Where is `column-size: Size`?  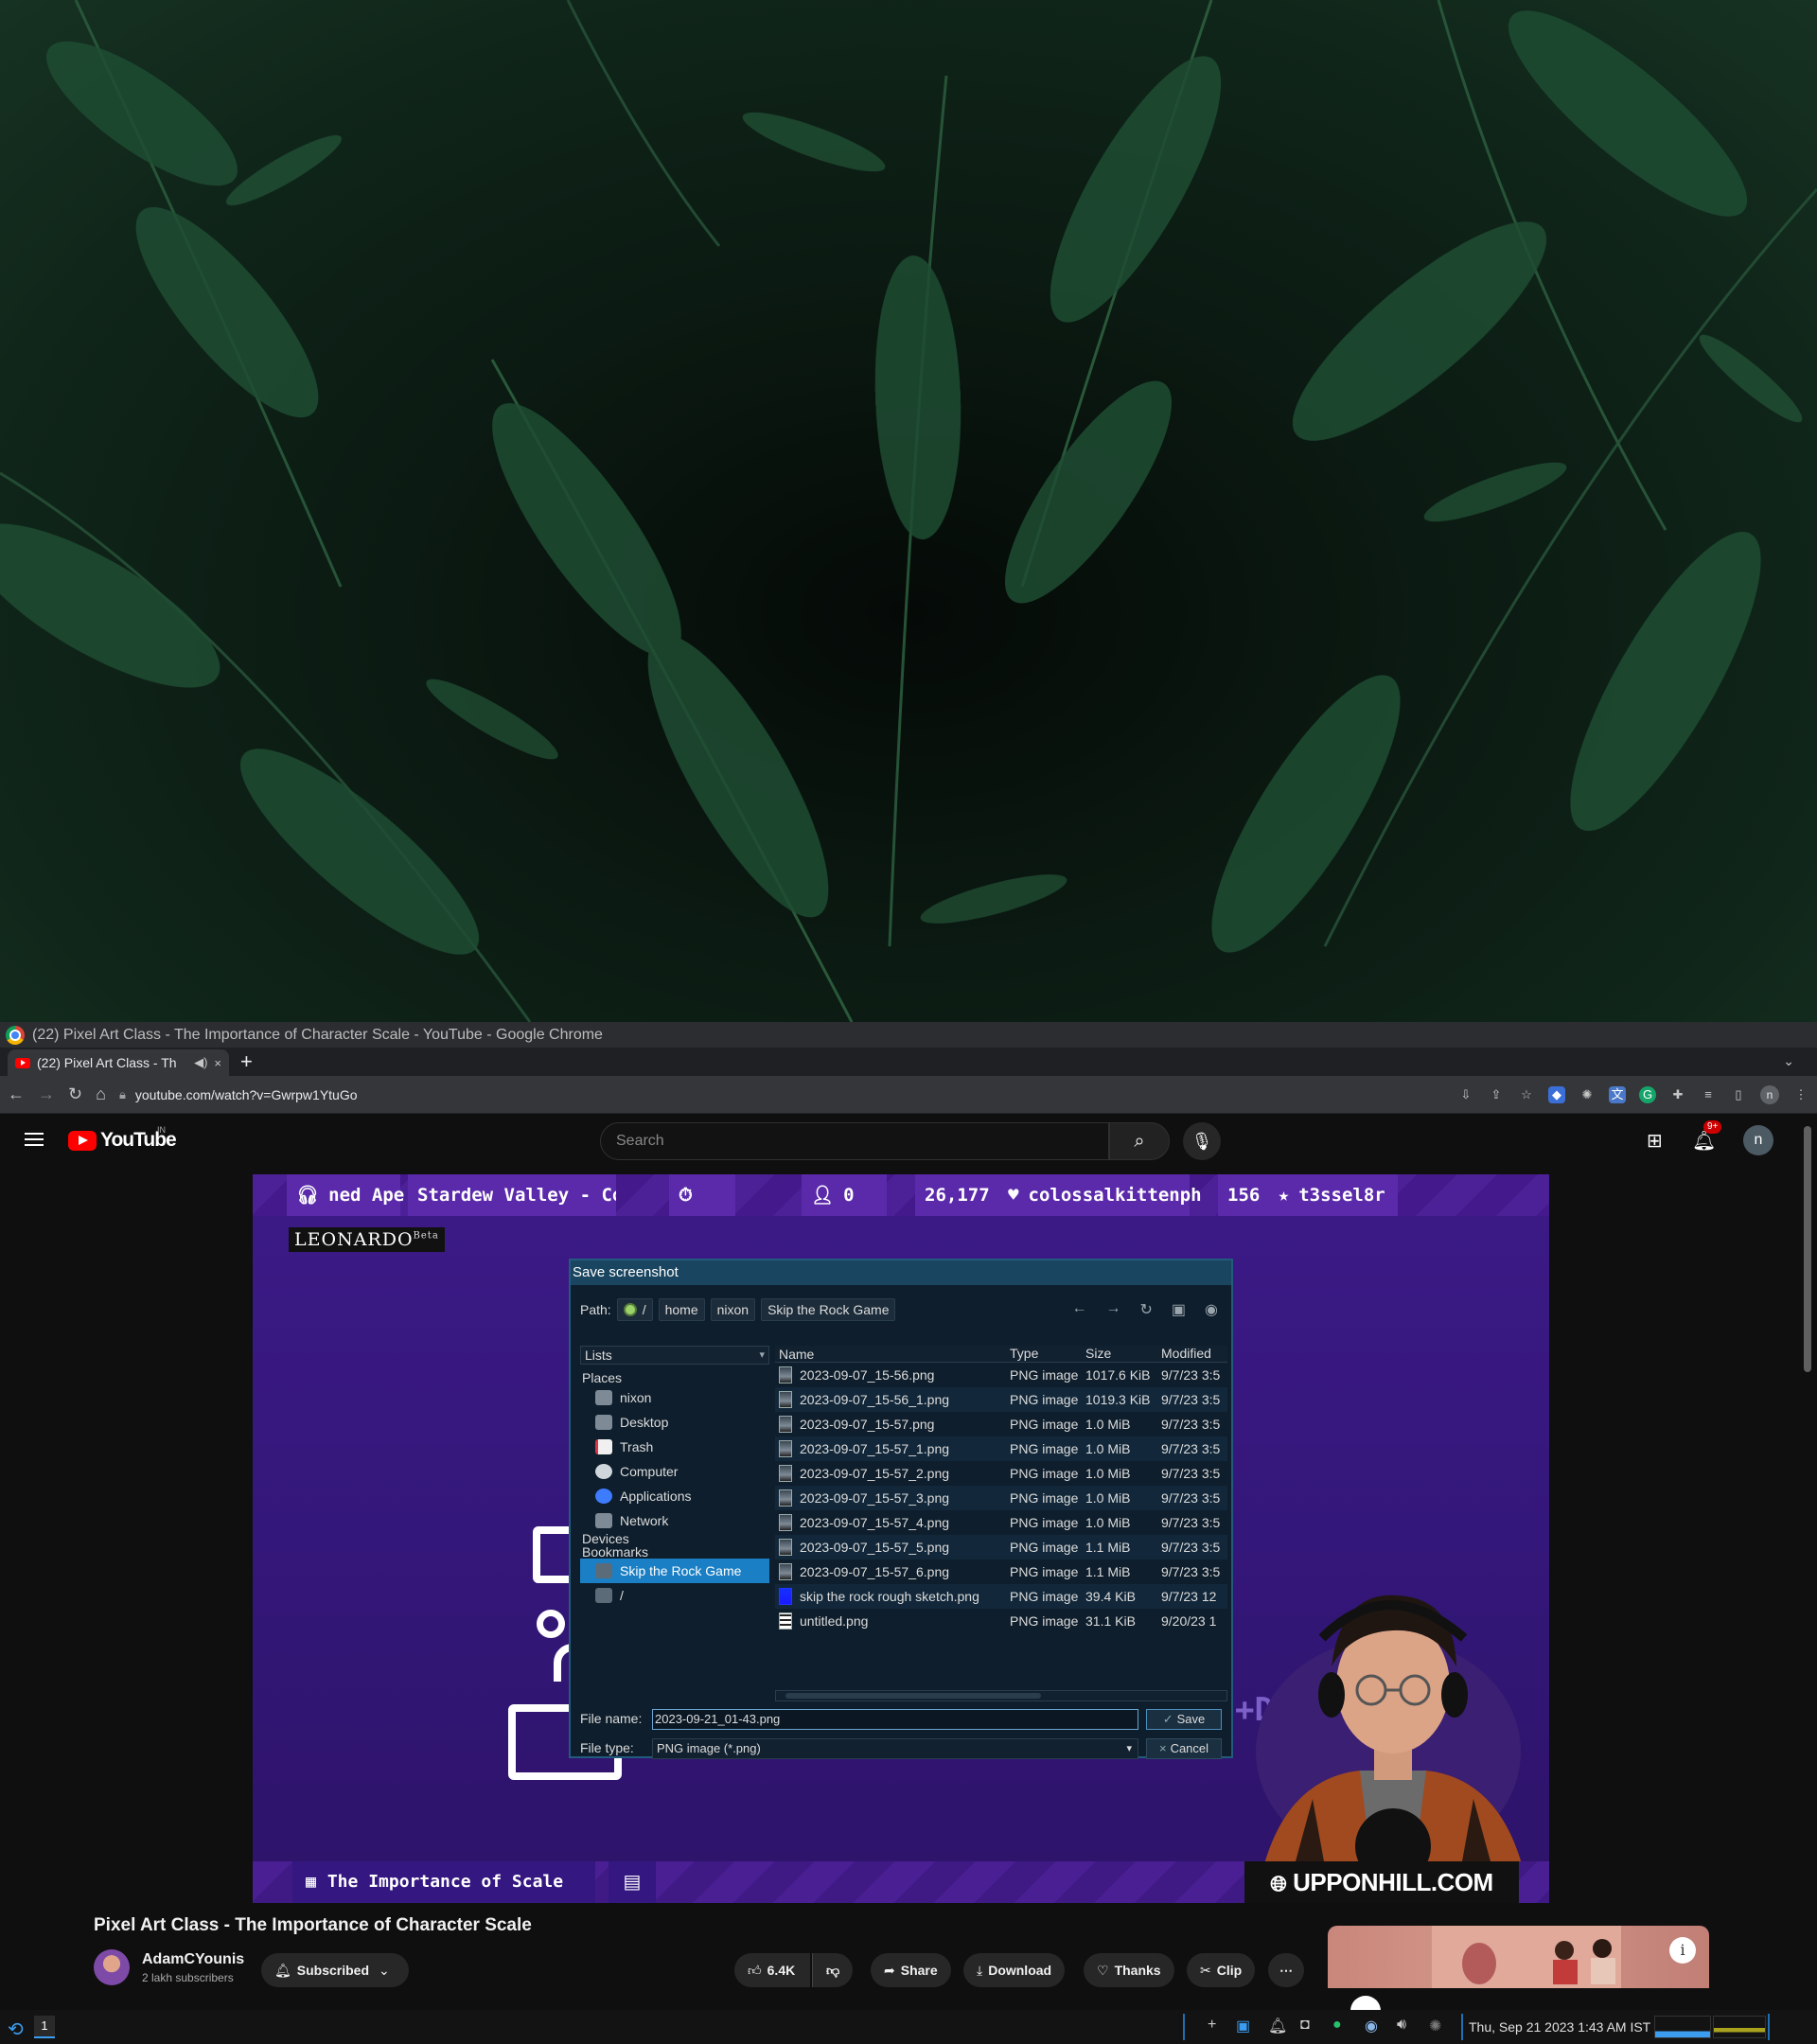 column-size: Size is located at coordinates (1123, 1354).